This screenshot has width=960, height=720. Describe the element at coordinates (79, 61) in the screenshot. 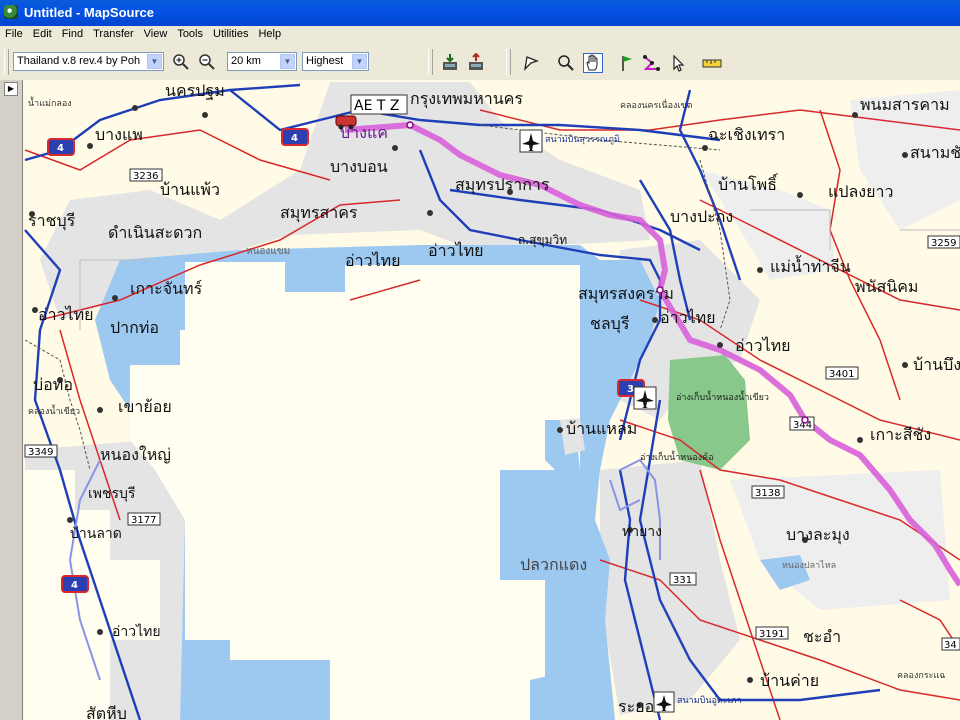

I see `map-product-value: Thailand v.8 rev.4 by Poh` at that location.